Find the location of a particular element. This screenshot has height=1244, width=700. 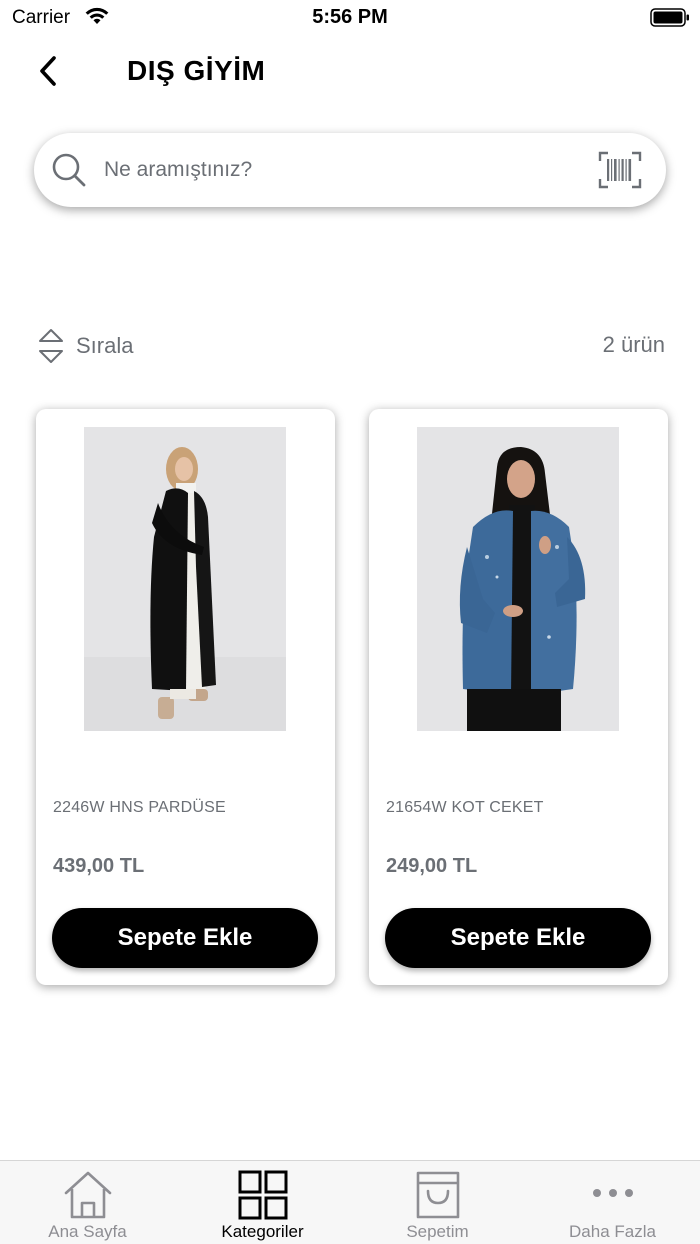

sort-button: Sırala is located at coordinates (85, 346).